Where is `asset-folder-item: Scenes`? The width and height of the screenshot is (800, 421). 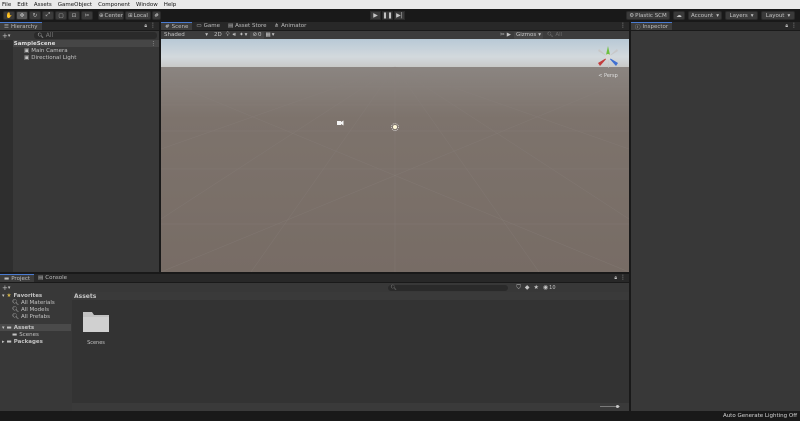 asset-folder-item: Scenes is located at coordinates (96, 327).